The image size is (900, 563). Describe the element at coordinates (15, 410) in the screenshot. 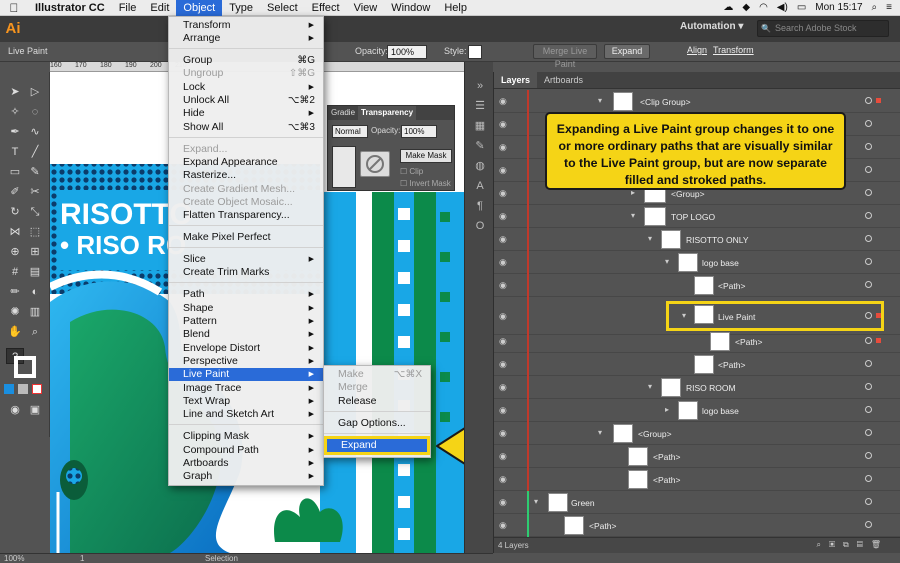

I see `draw-mode-icon: ◉` at that location.